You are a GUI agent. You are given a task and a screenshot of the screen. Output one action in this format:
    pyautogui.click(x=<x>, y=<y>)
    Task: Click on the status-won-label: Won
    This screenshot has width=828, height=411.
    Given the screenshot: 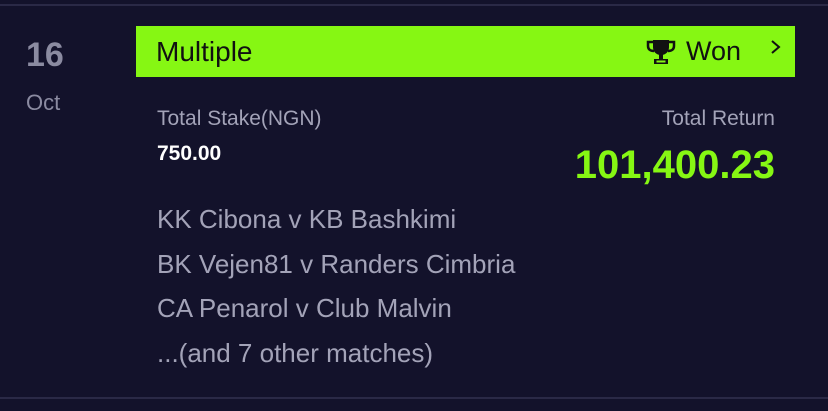 What is the action you would take?
    pyautogui.click(x=713, y=51)
    